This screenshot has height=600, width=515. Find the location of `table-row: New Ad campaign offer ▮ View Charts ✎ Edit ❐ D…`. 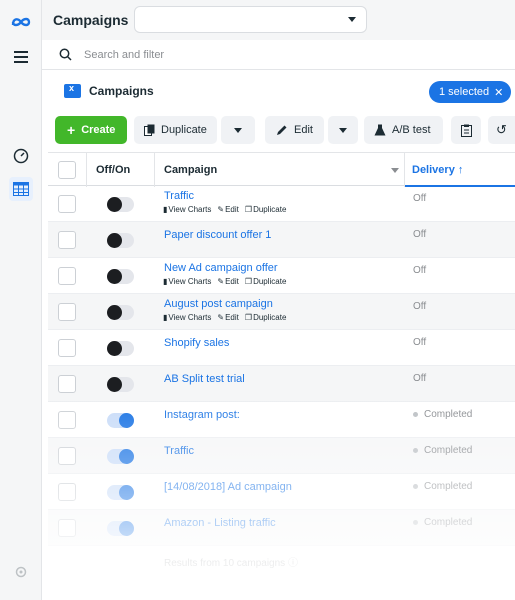

table-row: New Ad campaign offer ▮ View Charts ✎ Edit ❐ D… is located at coordinates (281, 276).